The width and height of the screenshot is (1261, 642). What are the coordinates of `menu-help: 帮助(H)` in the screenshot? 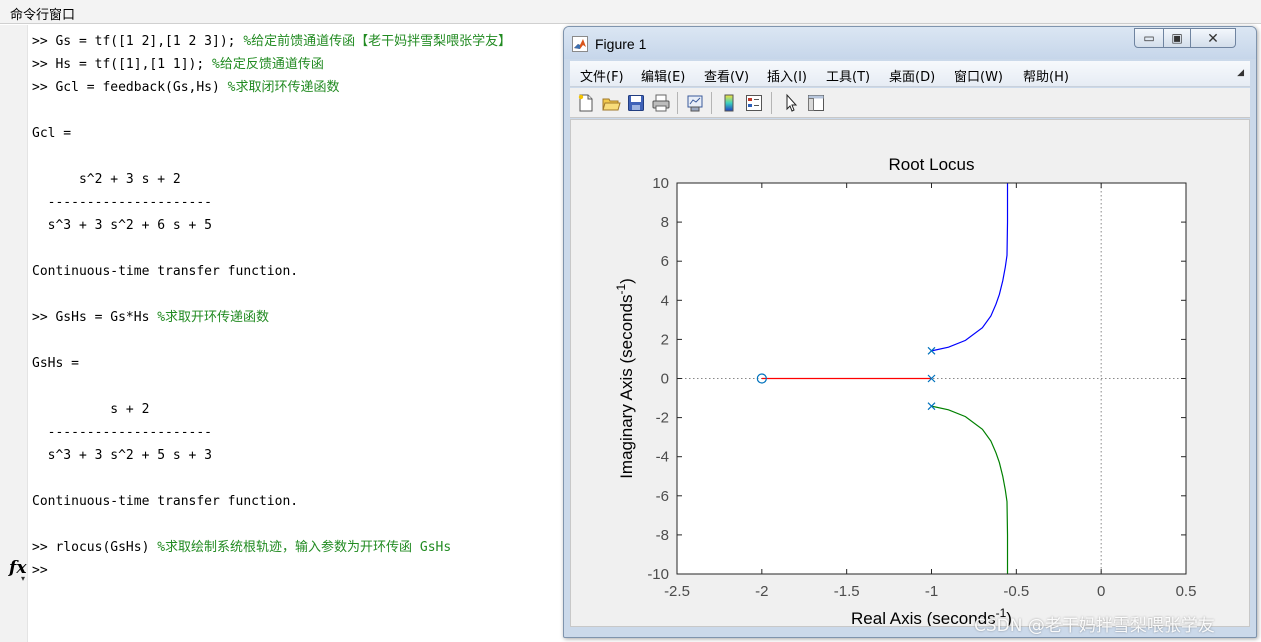 It's located at (1046, 75).